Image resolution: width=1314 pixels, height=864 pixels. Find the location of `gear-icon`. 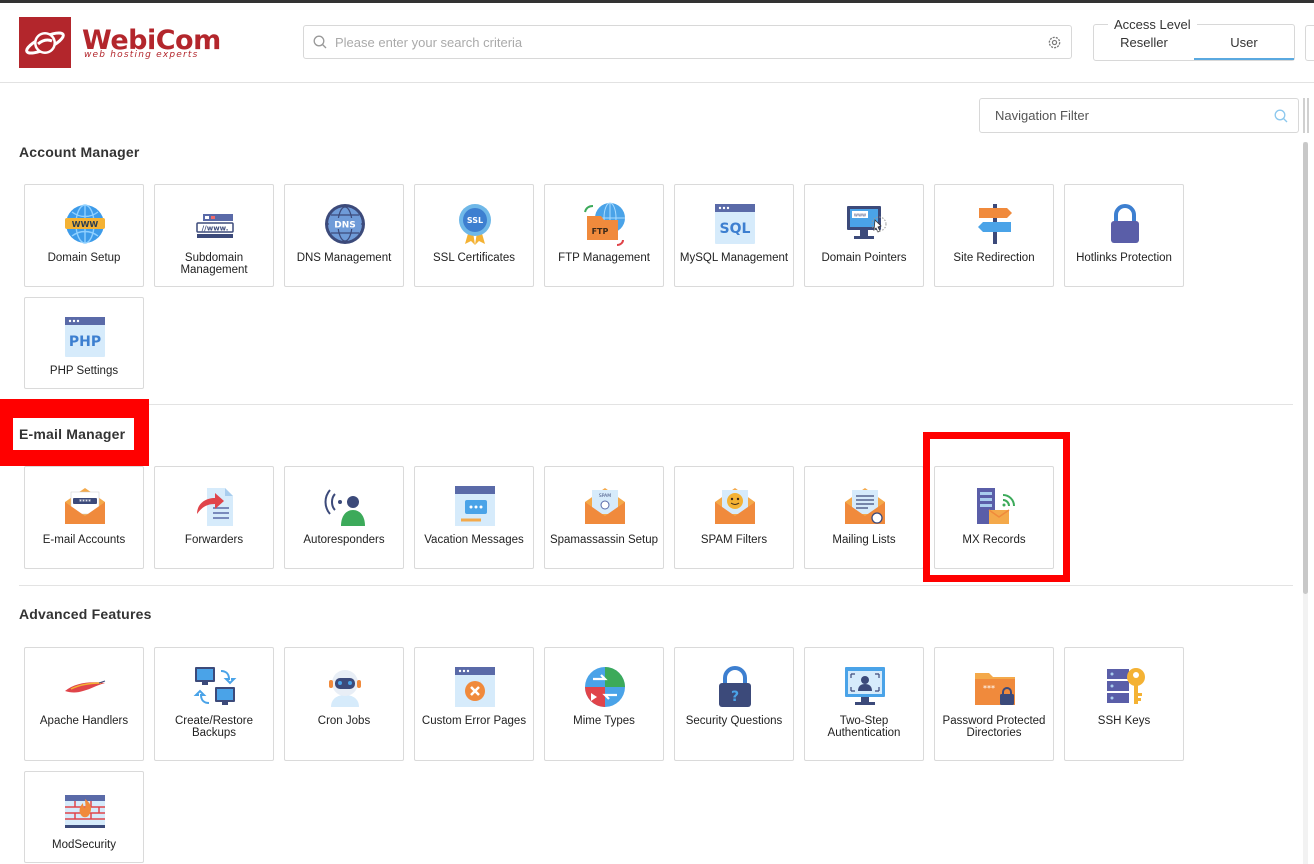

gear-icon is located at coordinates (1054, 45).